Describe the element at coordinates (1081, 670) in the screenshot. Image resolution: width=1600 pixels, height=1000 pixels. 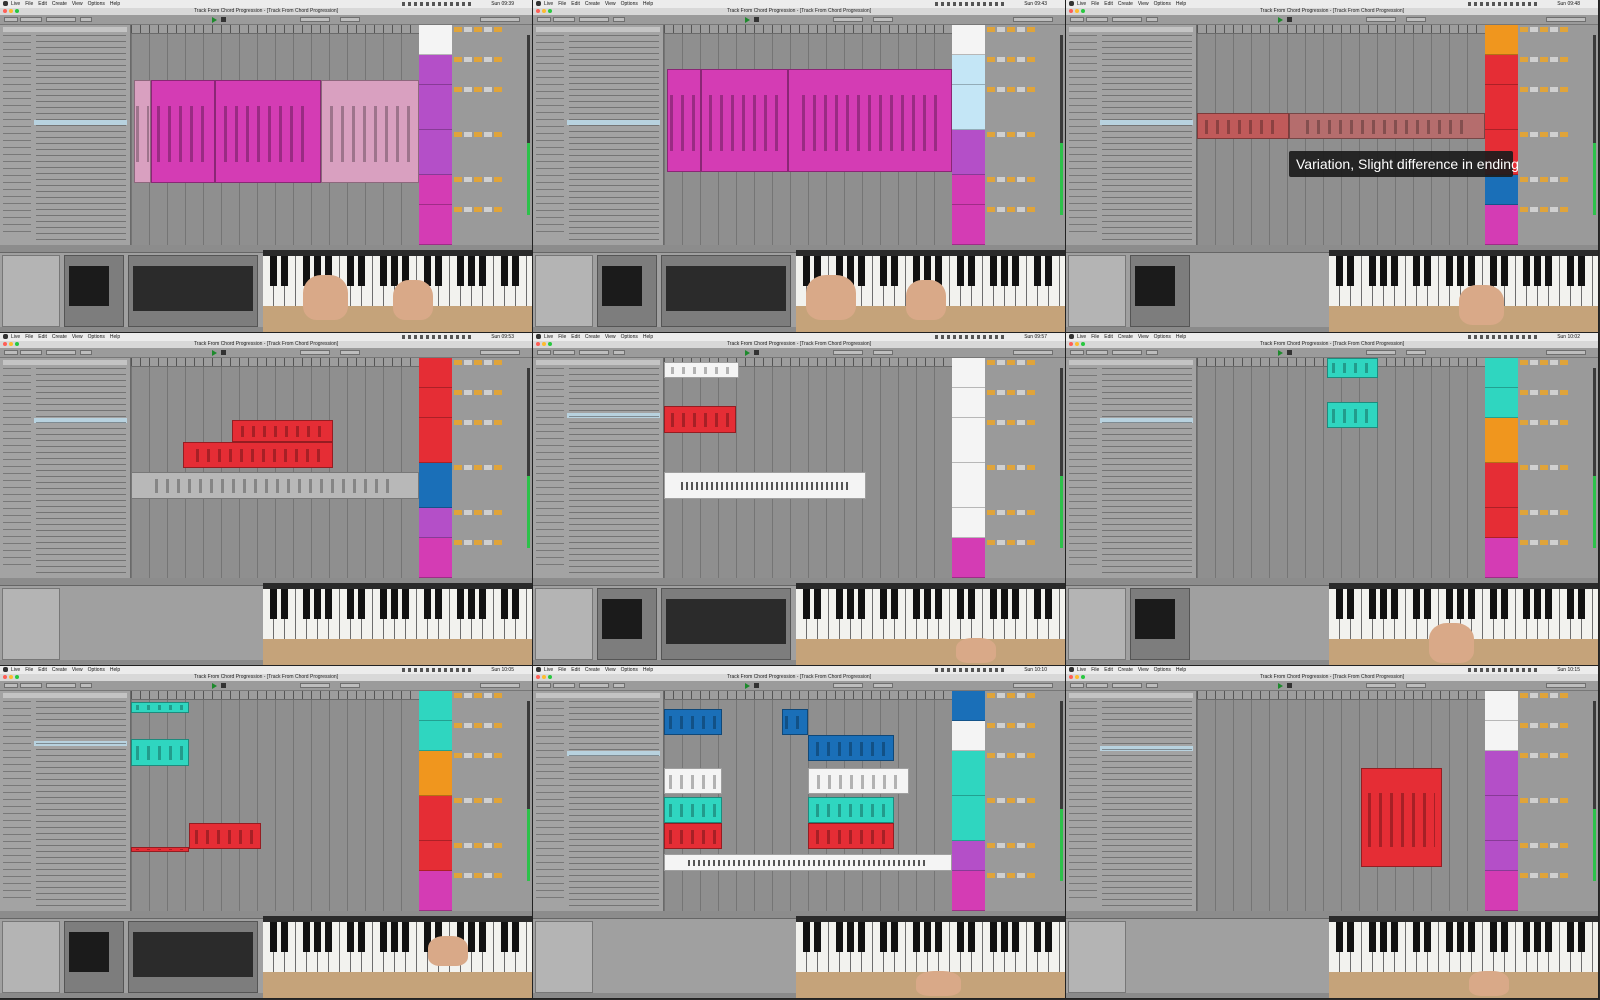
I see `menu-item: Live` at that location.